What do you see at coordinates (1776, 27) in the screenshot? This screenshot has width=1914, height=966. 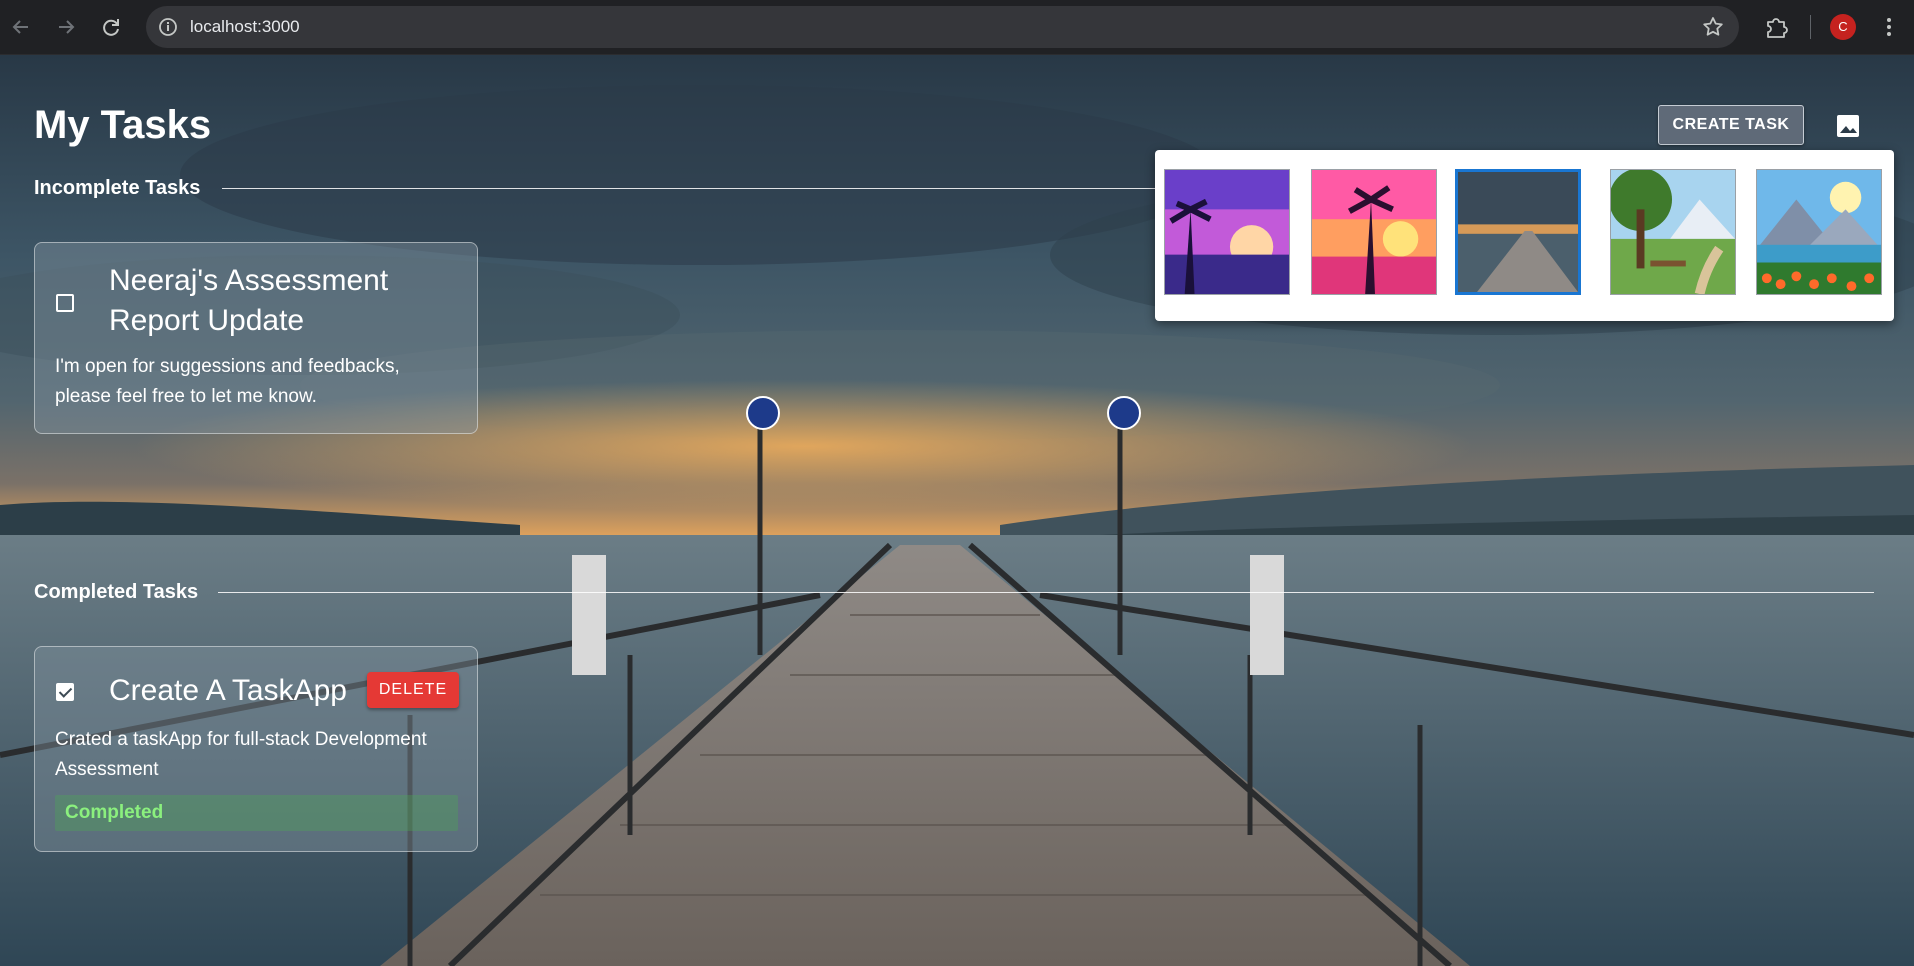 I see `extensions-icon` at bounding box center [1776, 27].